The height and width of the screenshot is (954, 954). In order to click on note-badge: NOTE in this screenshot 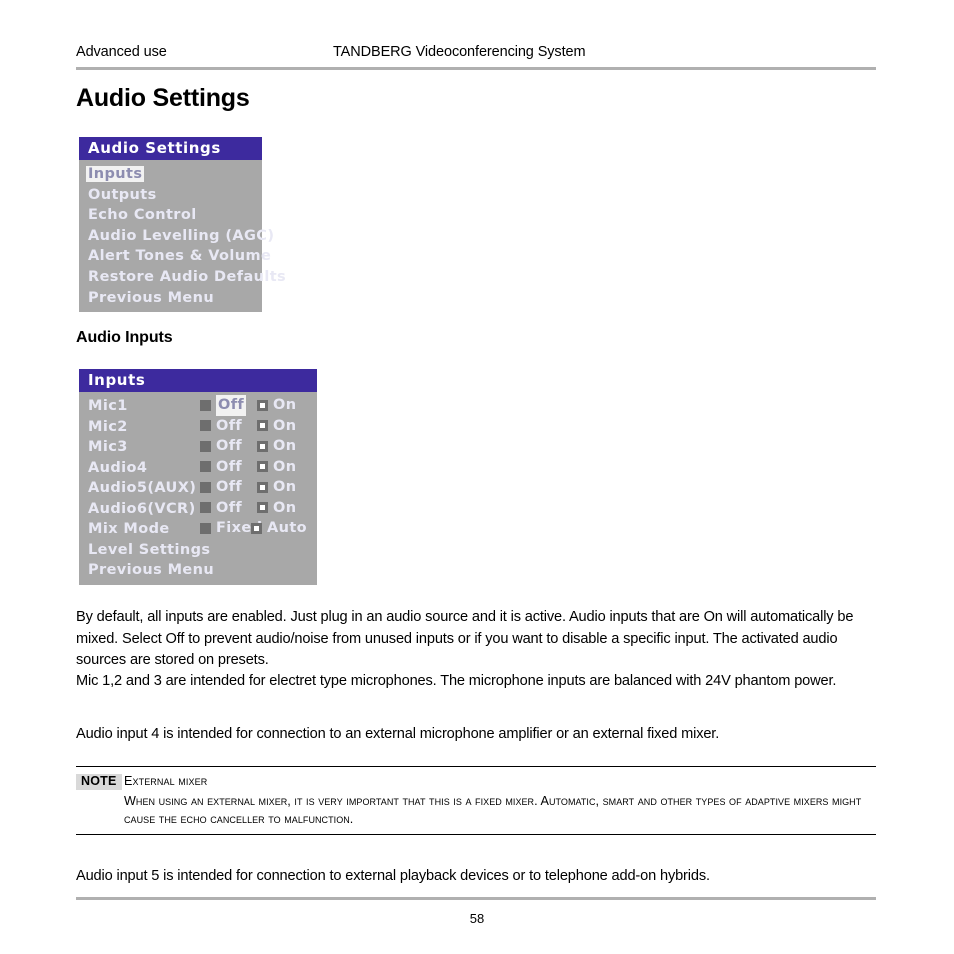, I will do `click(99, 782)`.